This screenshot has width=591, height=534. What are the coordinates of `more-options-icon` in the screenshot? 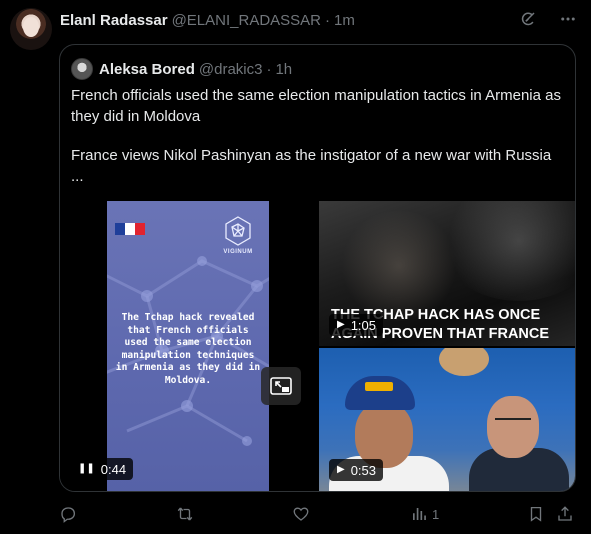 It's located at (568, 19).